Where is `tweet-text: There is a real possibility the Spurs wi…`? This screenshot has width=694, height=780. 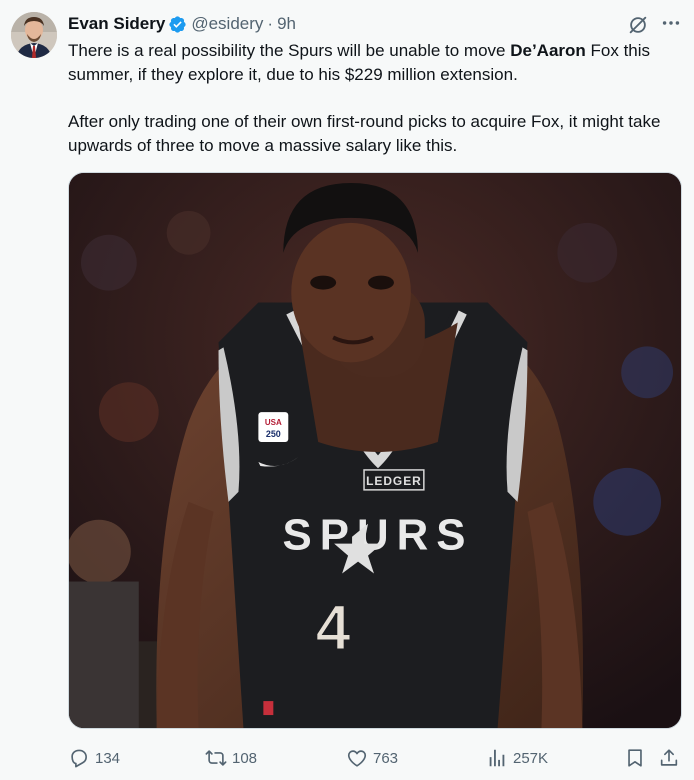 tweet-text: There is a real possibility the Spurs wi… is located at coordinates (374, 98).